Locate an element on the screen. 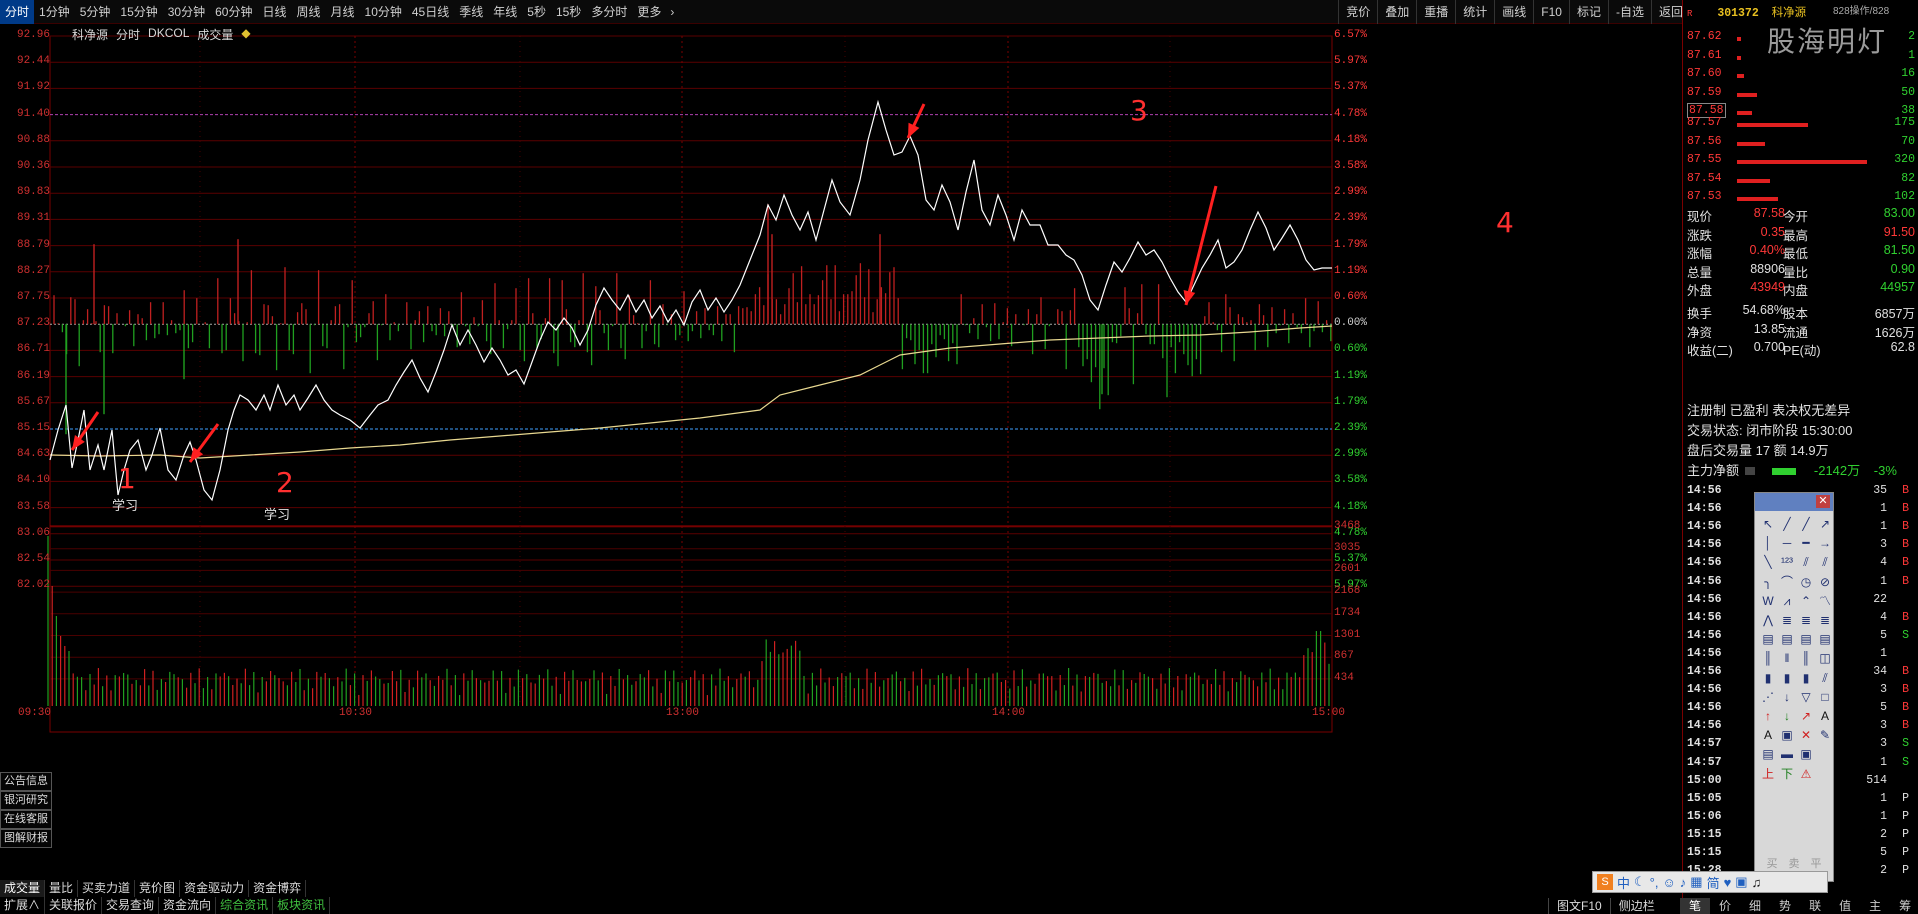 The height and width of the screenshot is (914, 1918). wave-icon: W is located at coordinates (1768, 601).